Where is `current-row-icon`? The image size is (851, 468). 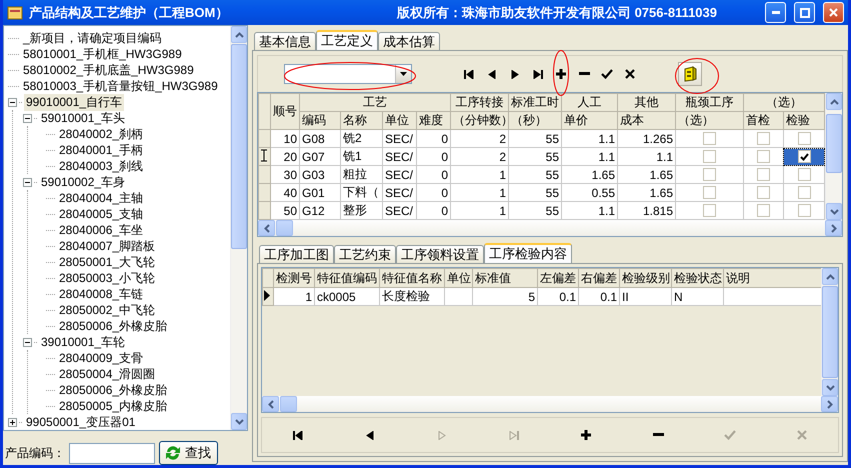 current-row-icon is located at coordinates (267, 295).